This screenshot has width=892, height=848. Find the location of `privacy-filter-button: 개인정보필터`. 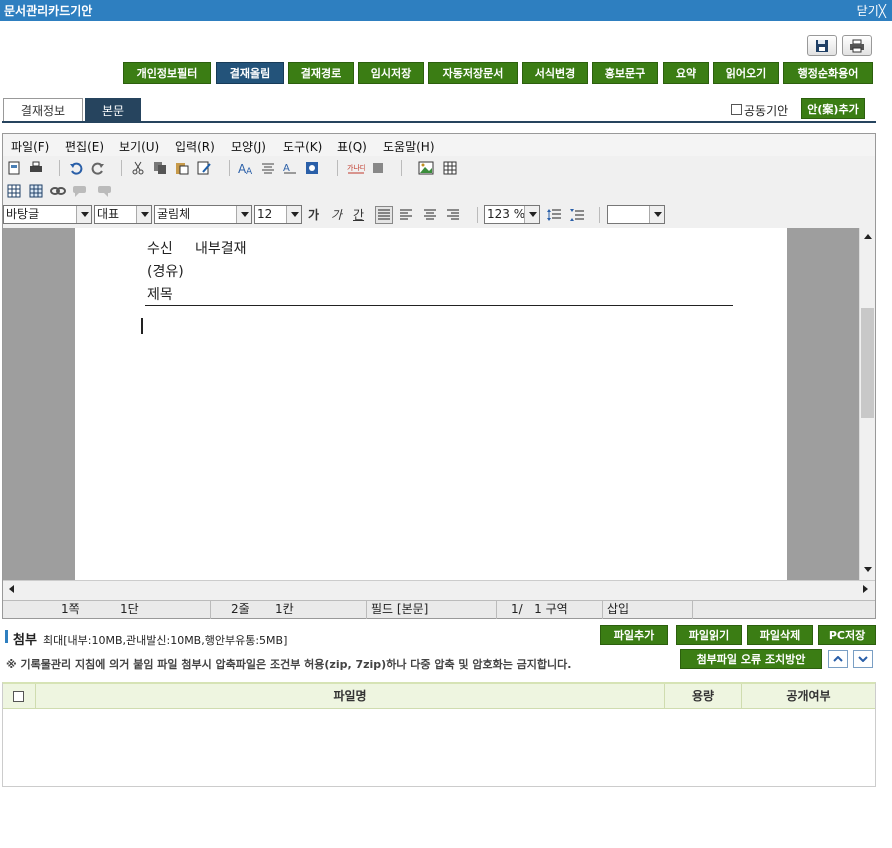

privacy-filter-button: 개인정보필터 is located at coordinates (167, 73).